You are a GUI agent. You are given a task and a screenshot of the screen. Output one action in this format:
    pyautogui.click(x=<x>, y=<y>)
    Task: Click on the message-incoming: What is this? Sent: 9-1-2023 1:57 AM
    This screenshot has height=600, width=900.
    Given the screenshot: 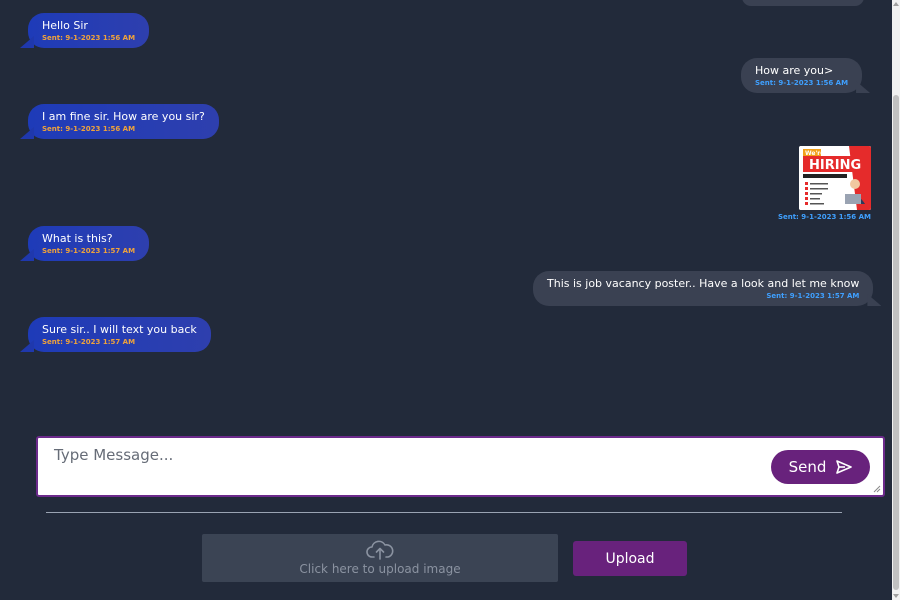 What is the action you would take?
    pyautogui.click(x=89, y=243)
    